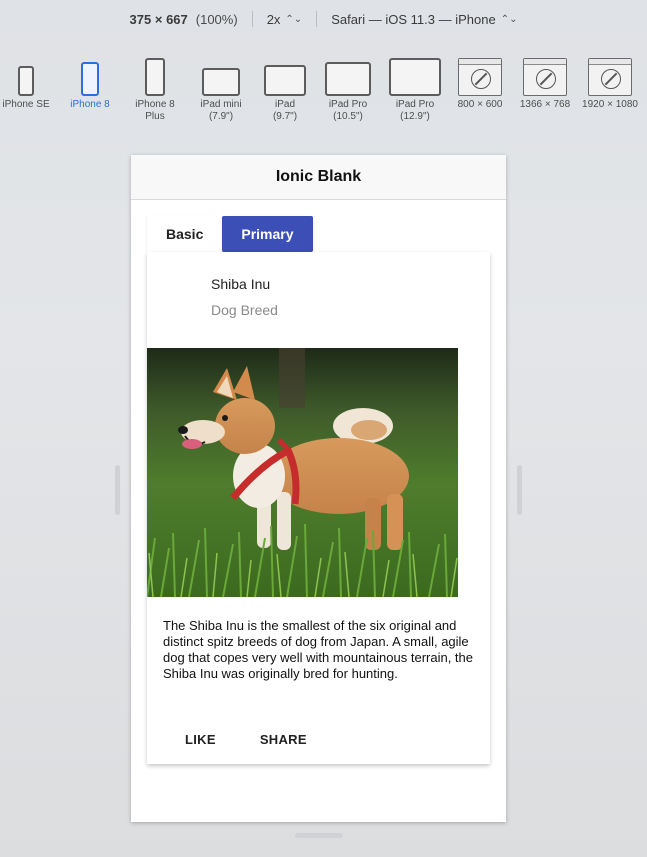 The image size is (647, 857). I want to click on card-title: Shiba Inu, so click(241, 284).